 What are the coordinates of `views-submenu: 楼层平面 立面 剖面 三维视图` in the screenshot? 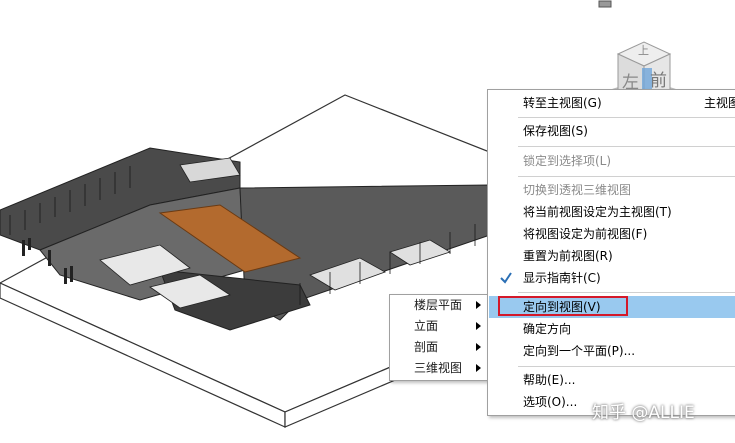 It's located at (439, 337).